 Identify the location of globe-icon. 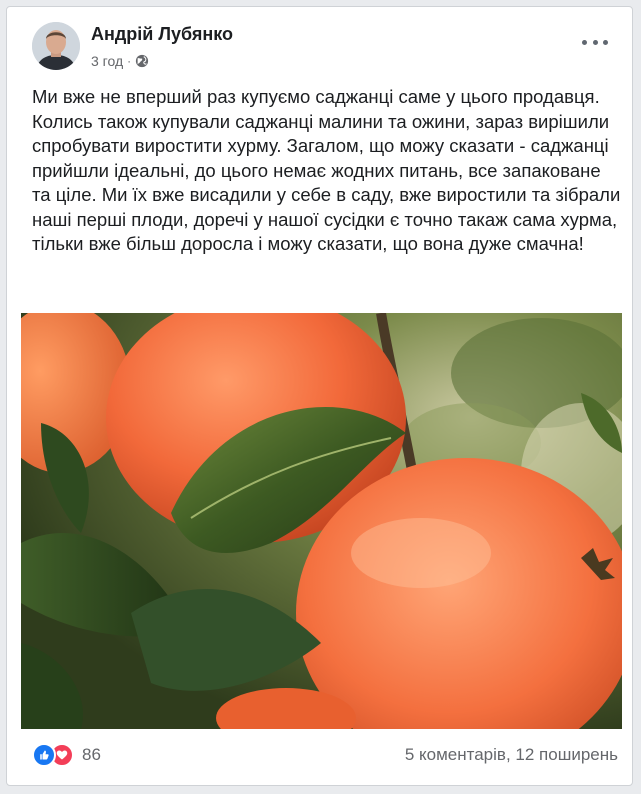
(142, 61).